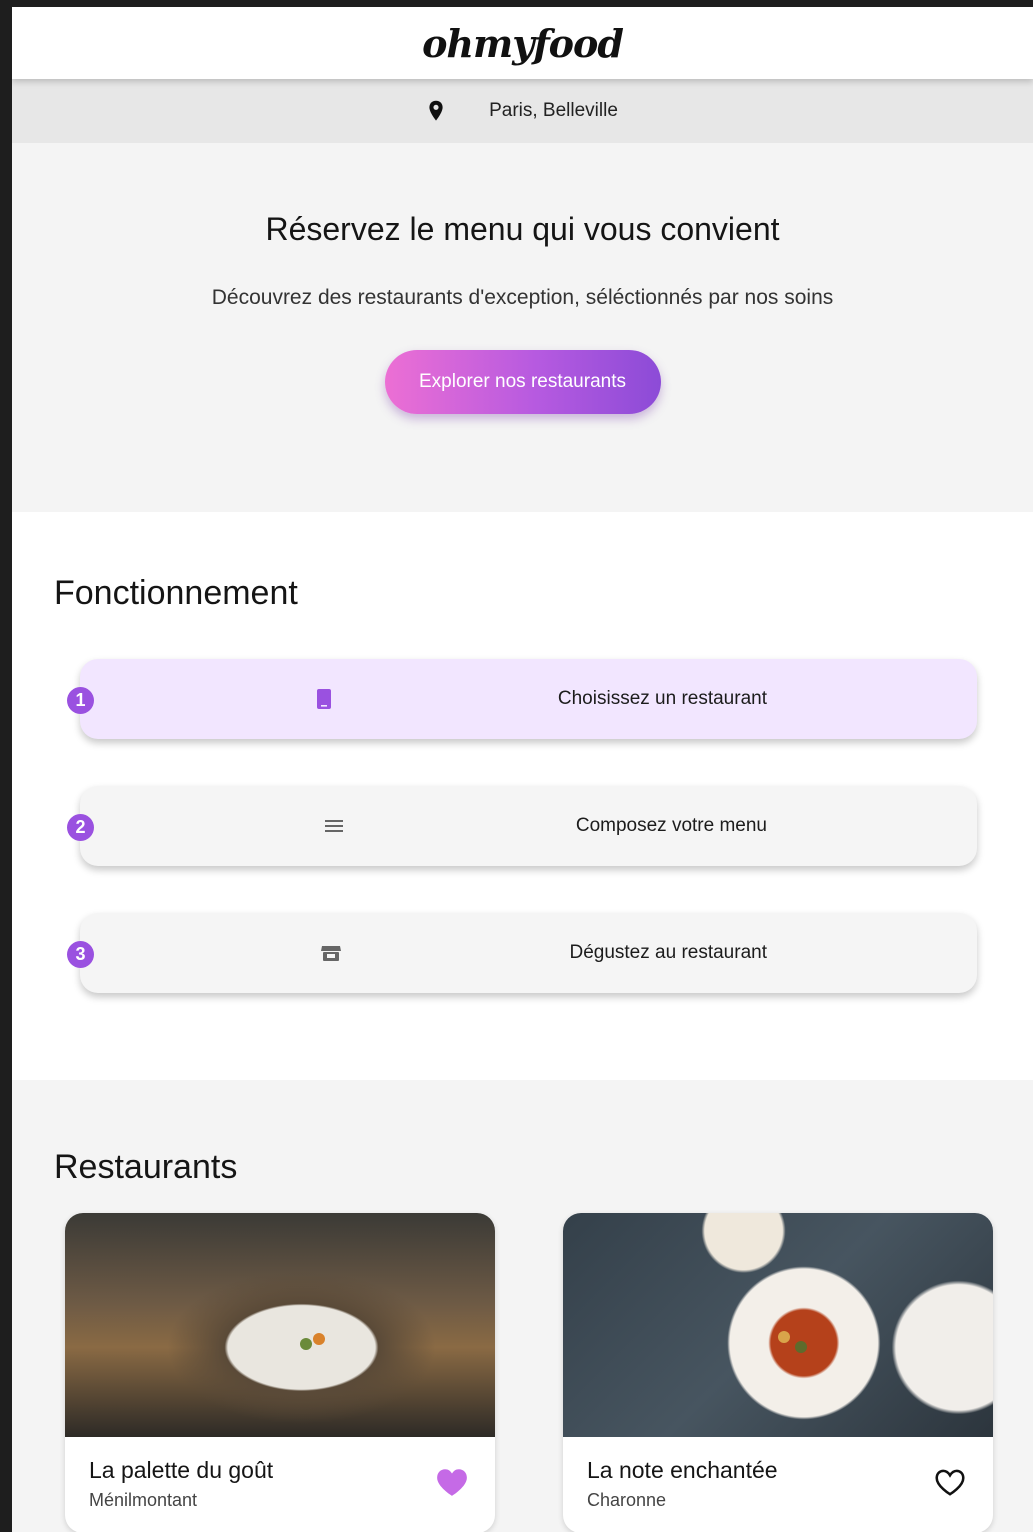 The width and height of the screenshot is (1033, 1532). Describe the element at coordinates (176, 593) in the screenshot. I see `section-title-how: Fonctionnement` at that location.